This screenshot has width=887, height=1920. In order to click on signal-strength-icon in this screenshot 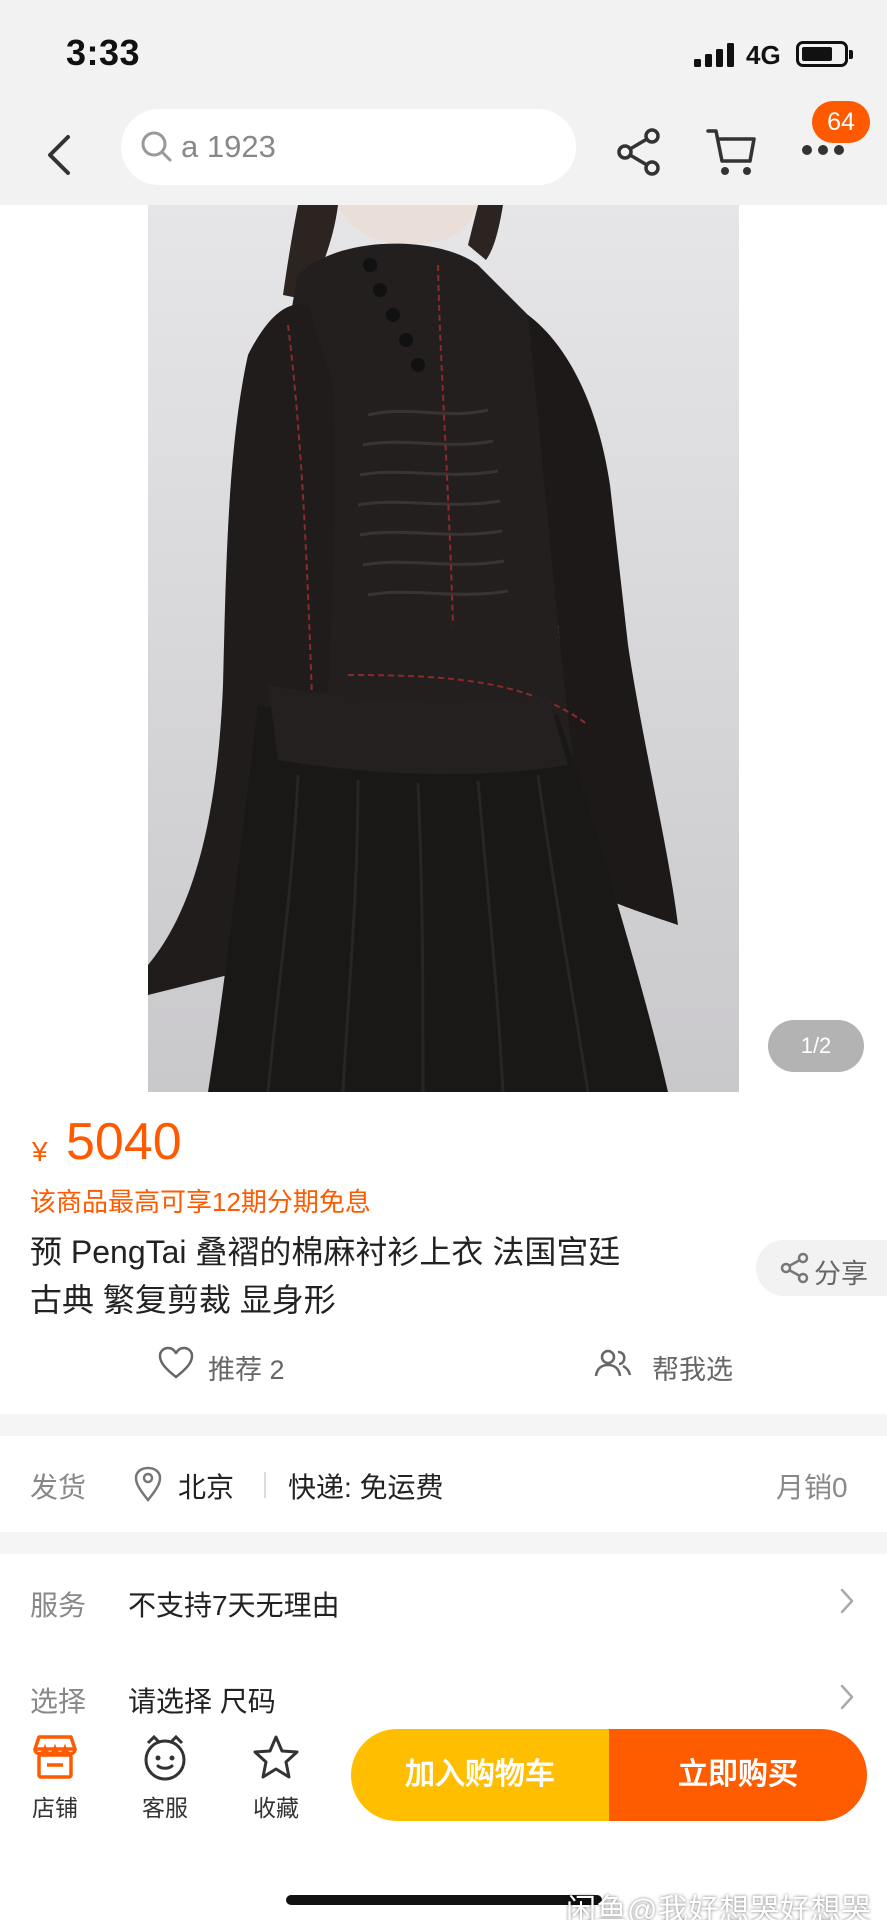, I will do `click(716, 55)`.